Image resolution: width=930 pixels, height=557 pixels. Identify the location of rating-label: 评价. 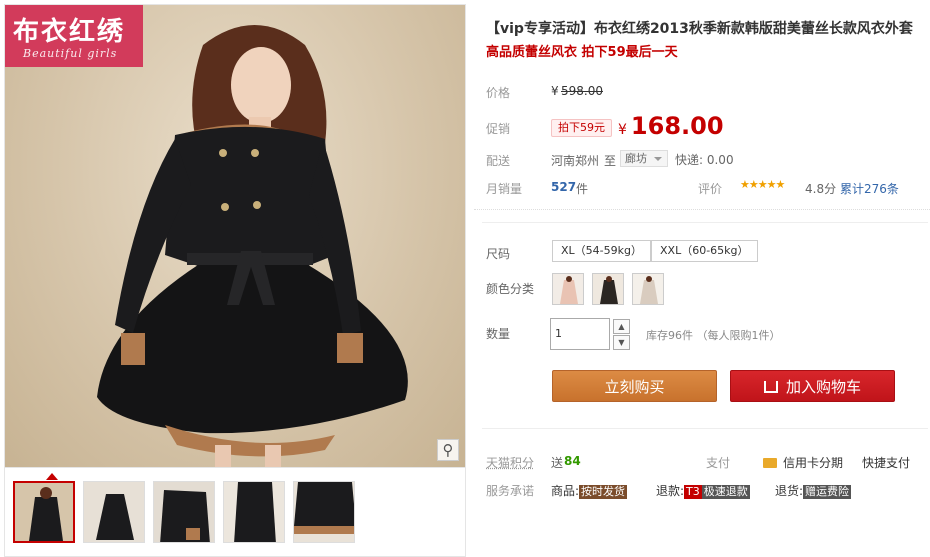
(710, 189).